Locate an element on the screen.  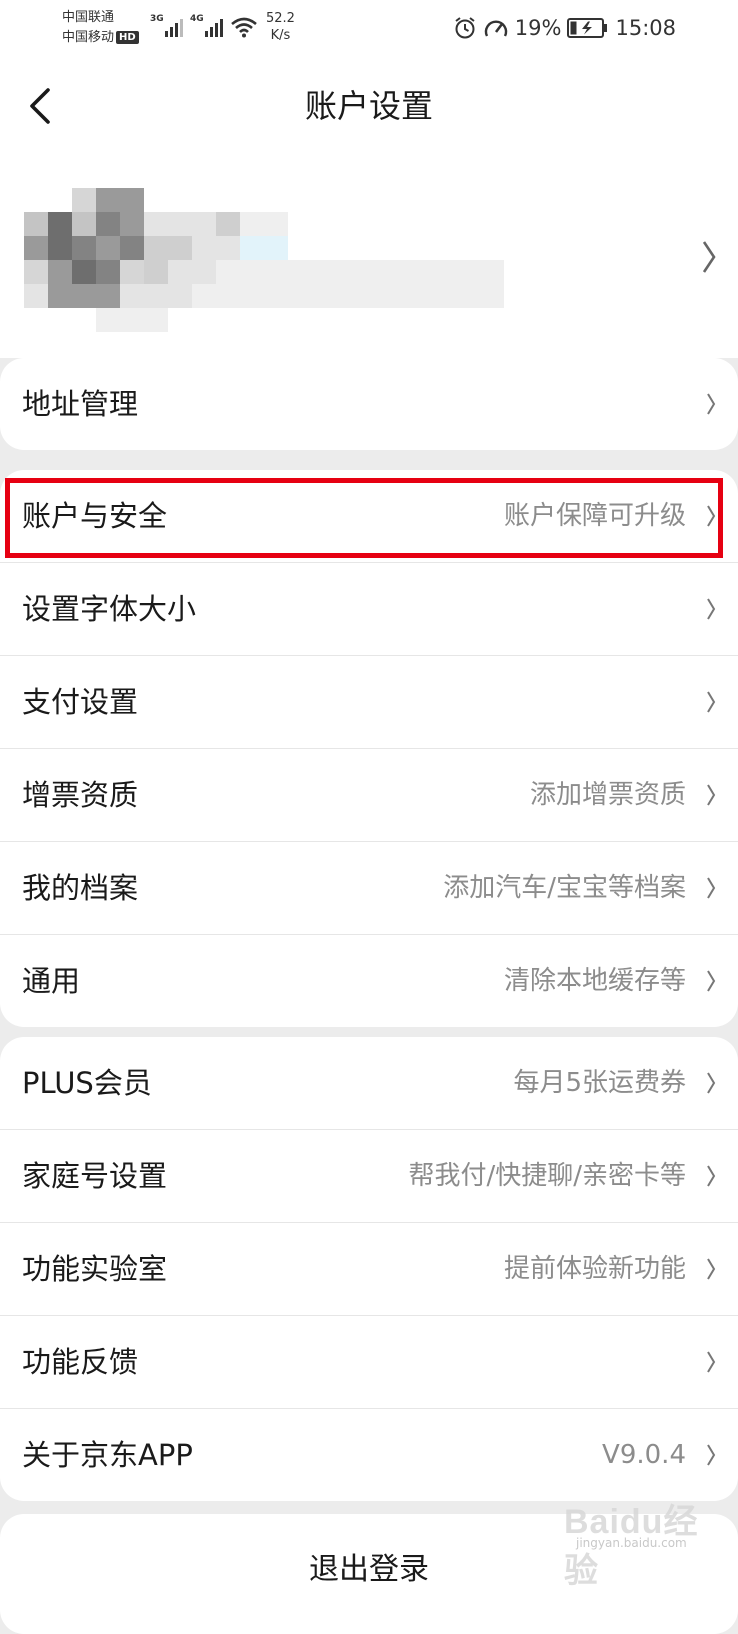
settings-row-general: 通用 清除本地缓存等 is located at coordinates (369, 981).